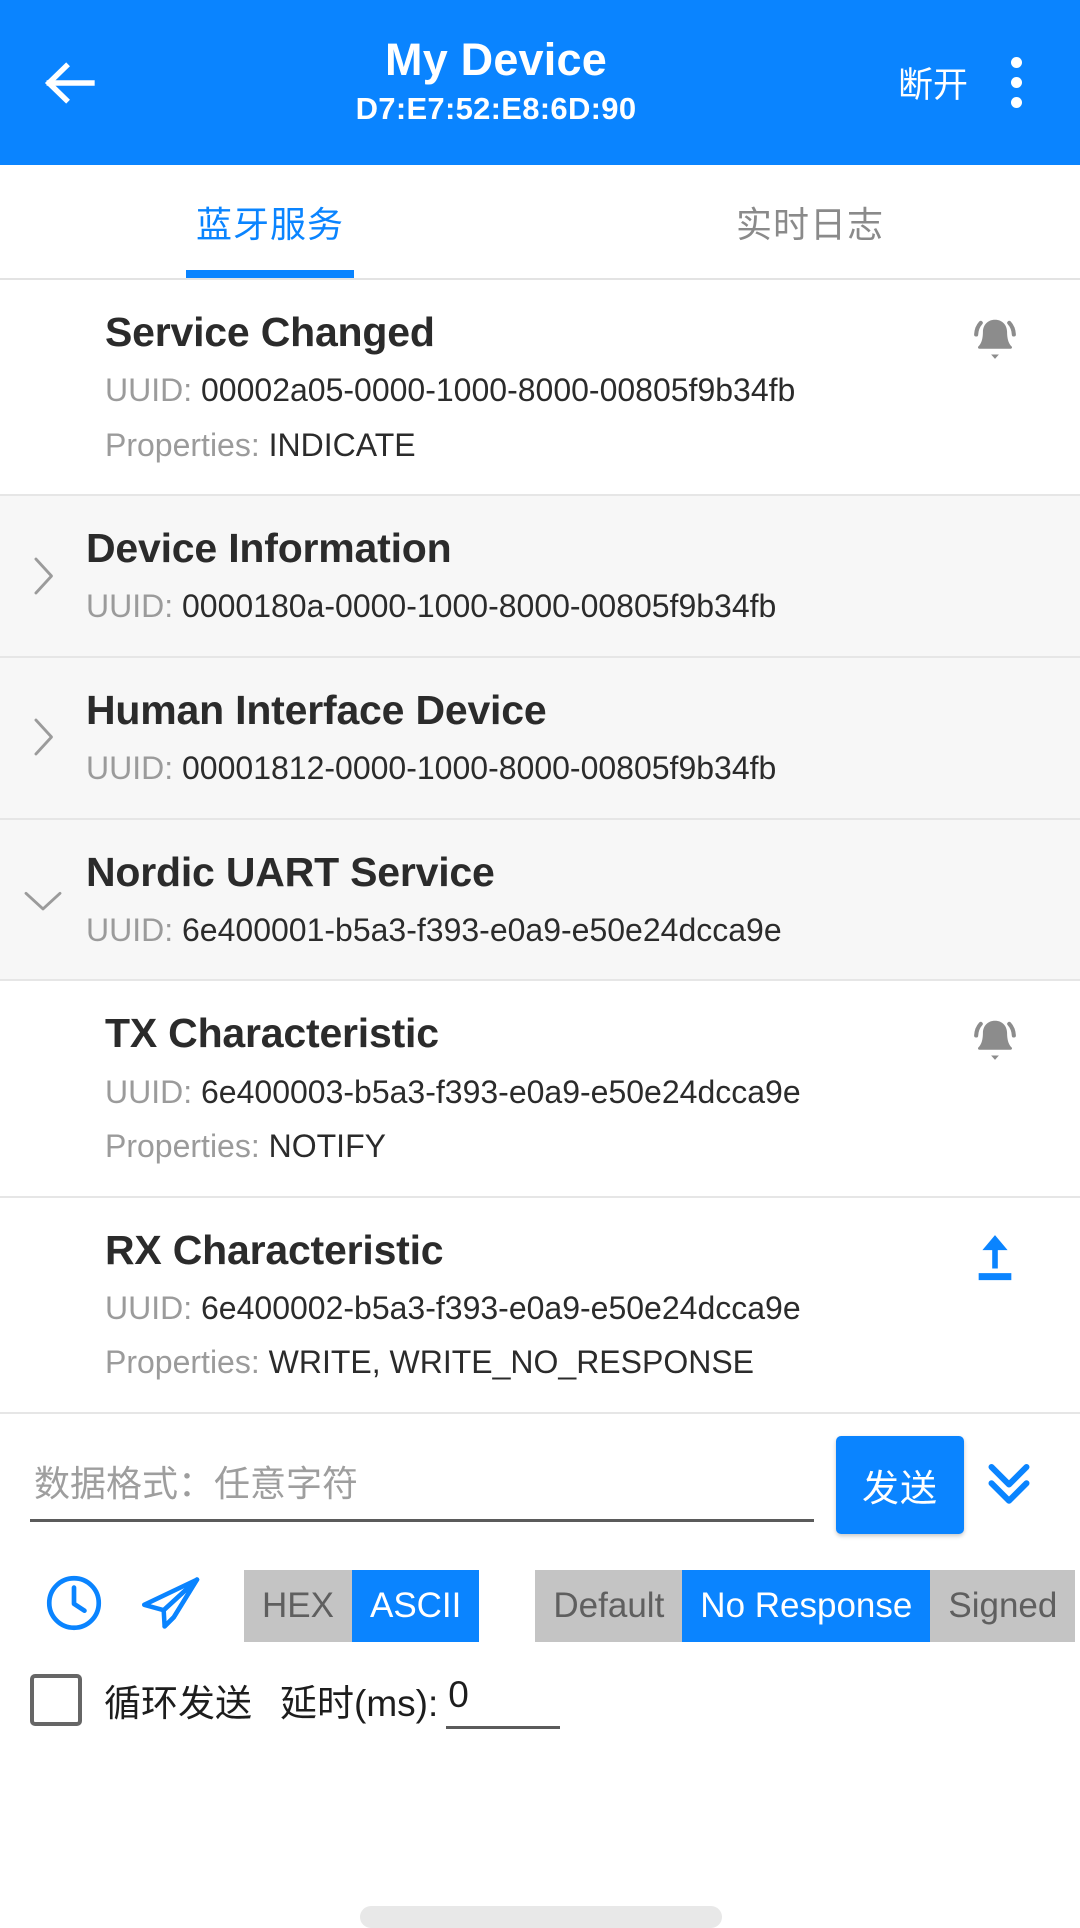  I want to click on tab-label: 实时日志, so click(809, 224).